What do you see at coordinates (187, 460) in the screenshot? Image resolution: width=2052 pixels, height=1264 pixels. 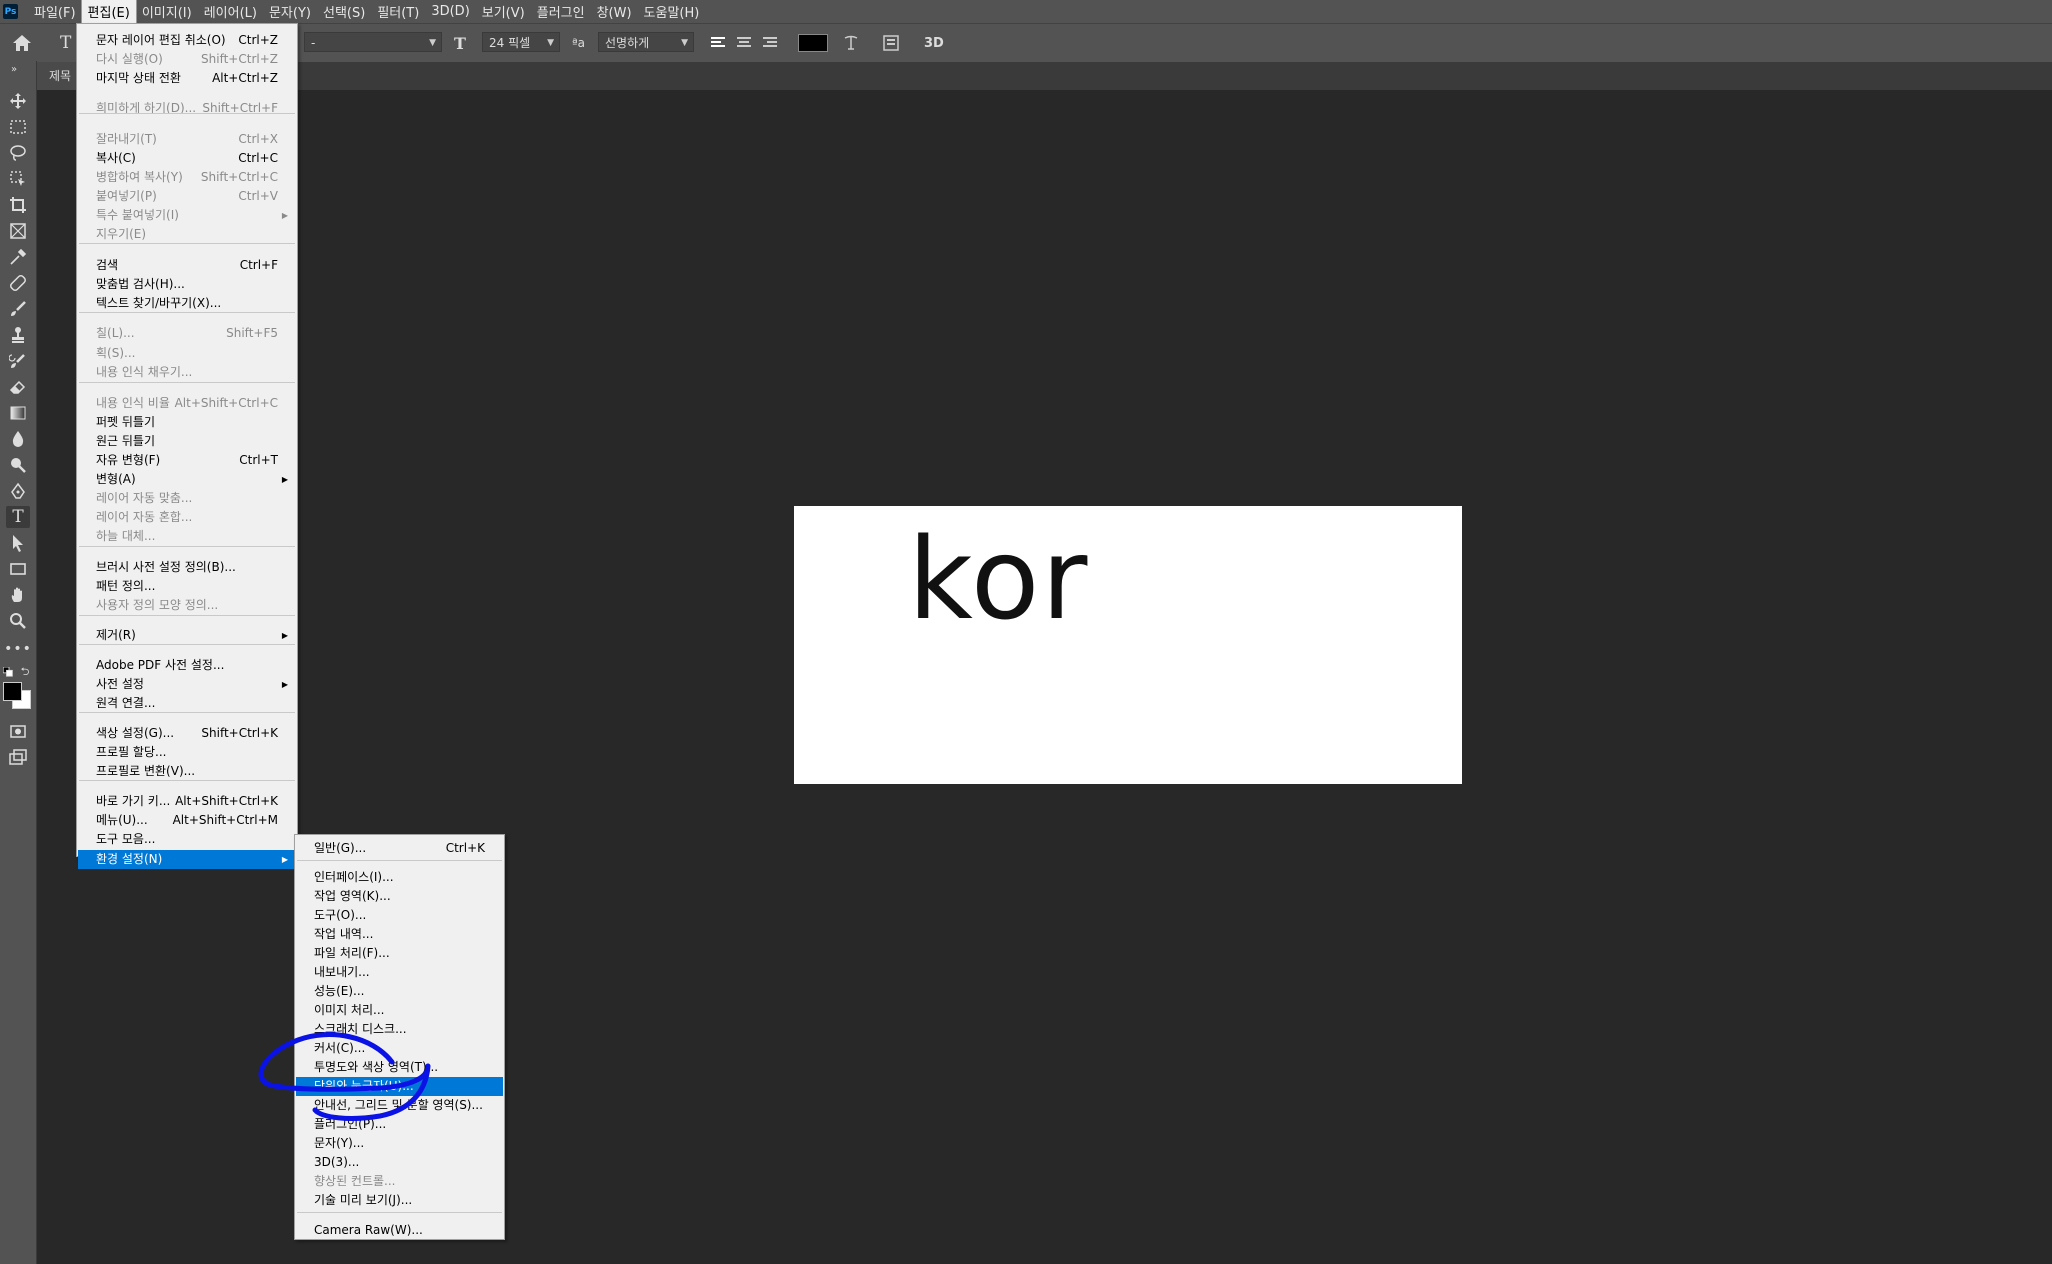 I see `edit-menu-item-free-transform: 자유 변형(F) Ctrl+T` at bounding box center [187, 460].